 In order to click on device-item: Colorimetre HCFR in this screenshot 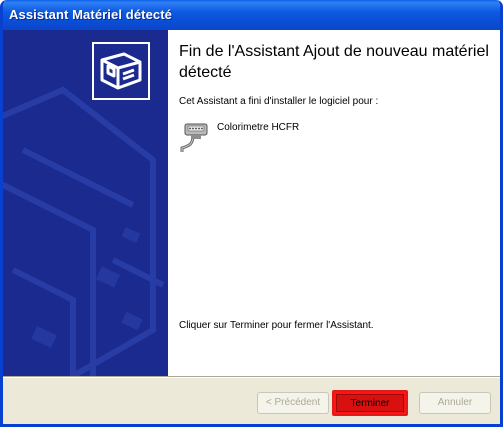, I will do `click(329, 136)`.